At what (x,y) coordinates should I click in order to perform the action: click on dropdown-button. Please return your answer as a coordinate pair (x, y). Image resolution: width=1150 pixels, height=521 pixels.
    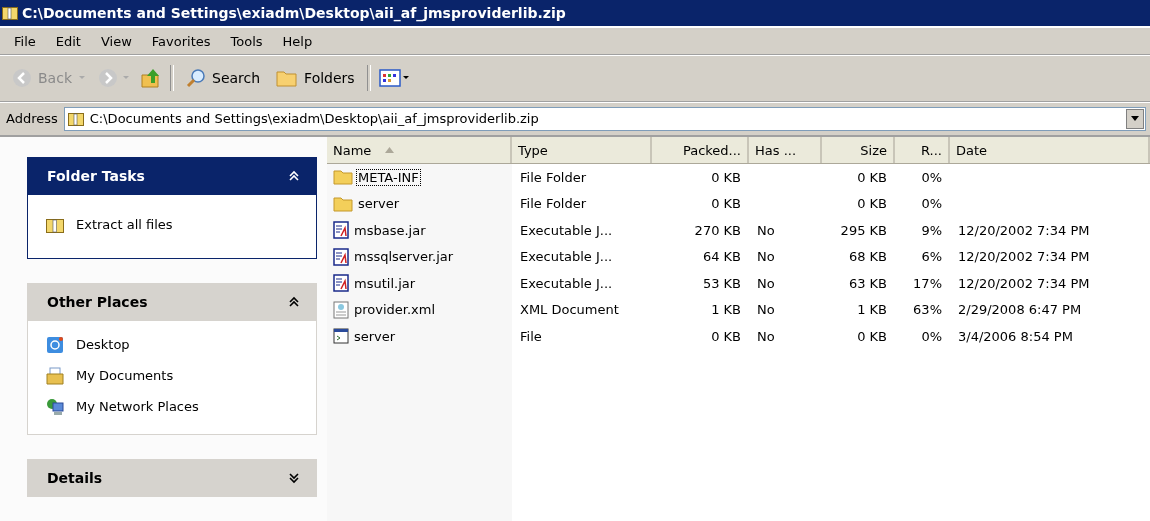
    Looking at the image, I should click on (1135, 119).